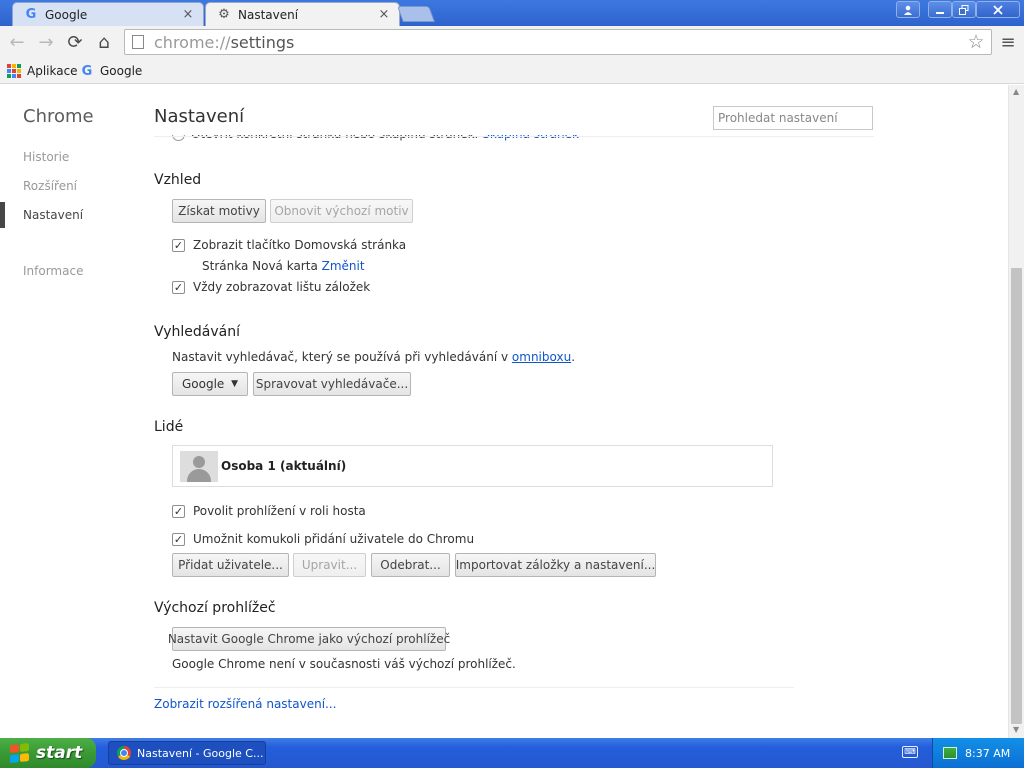  I want to click on get-themes-button: Získat motivy, so click(219, 211).